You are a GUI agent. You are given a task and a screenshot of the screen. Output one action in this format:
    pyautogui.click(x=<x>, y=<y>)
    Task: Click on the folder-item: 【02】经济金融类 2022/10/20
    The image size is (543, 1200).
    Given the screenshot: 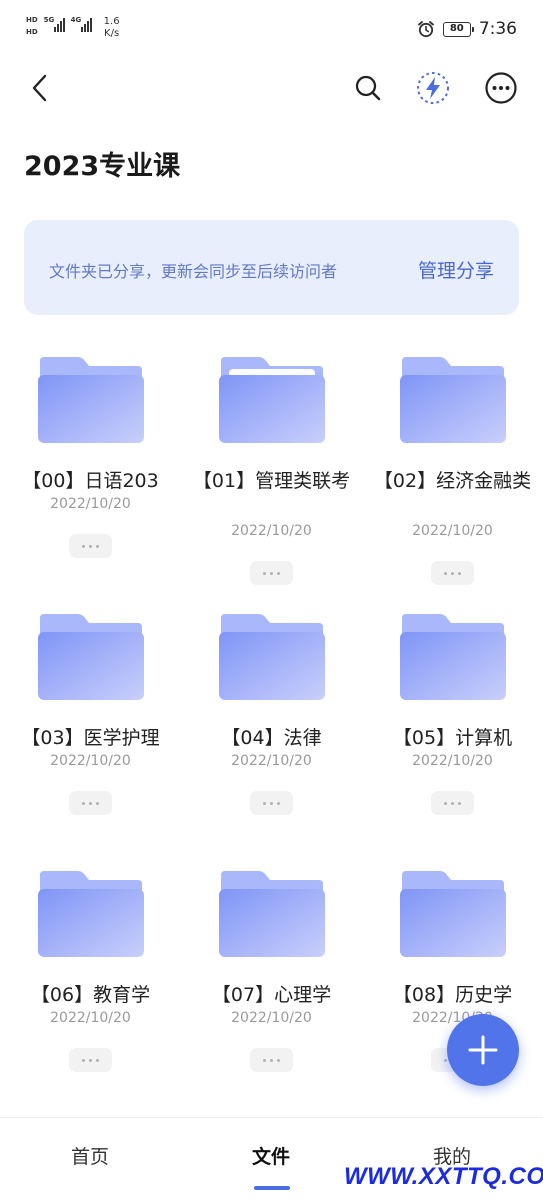 What is the action you would take?
    pyautogui.click(x=452, y=462)
    